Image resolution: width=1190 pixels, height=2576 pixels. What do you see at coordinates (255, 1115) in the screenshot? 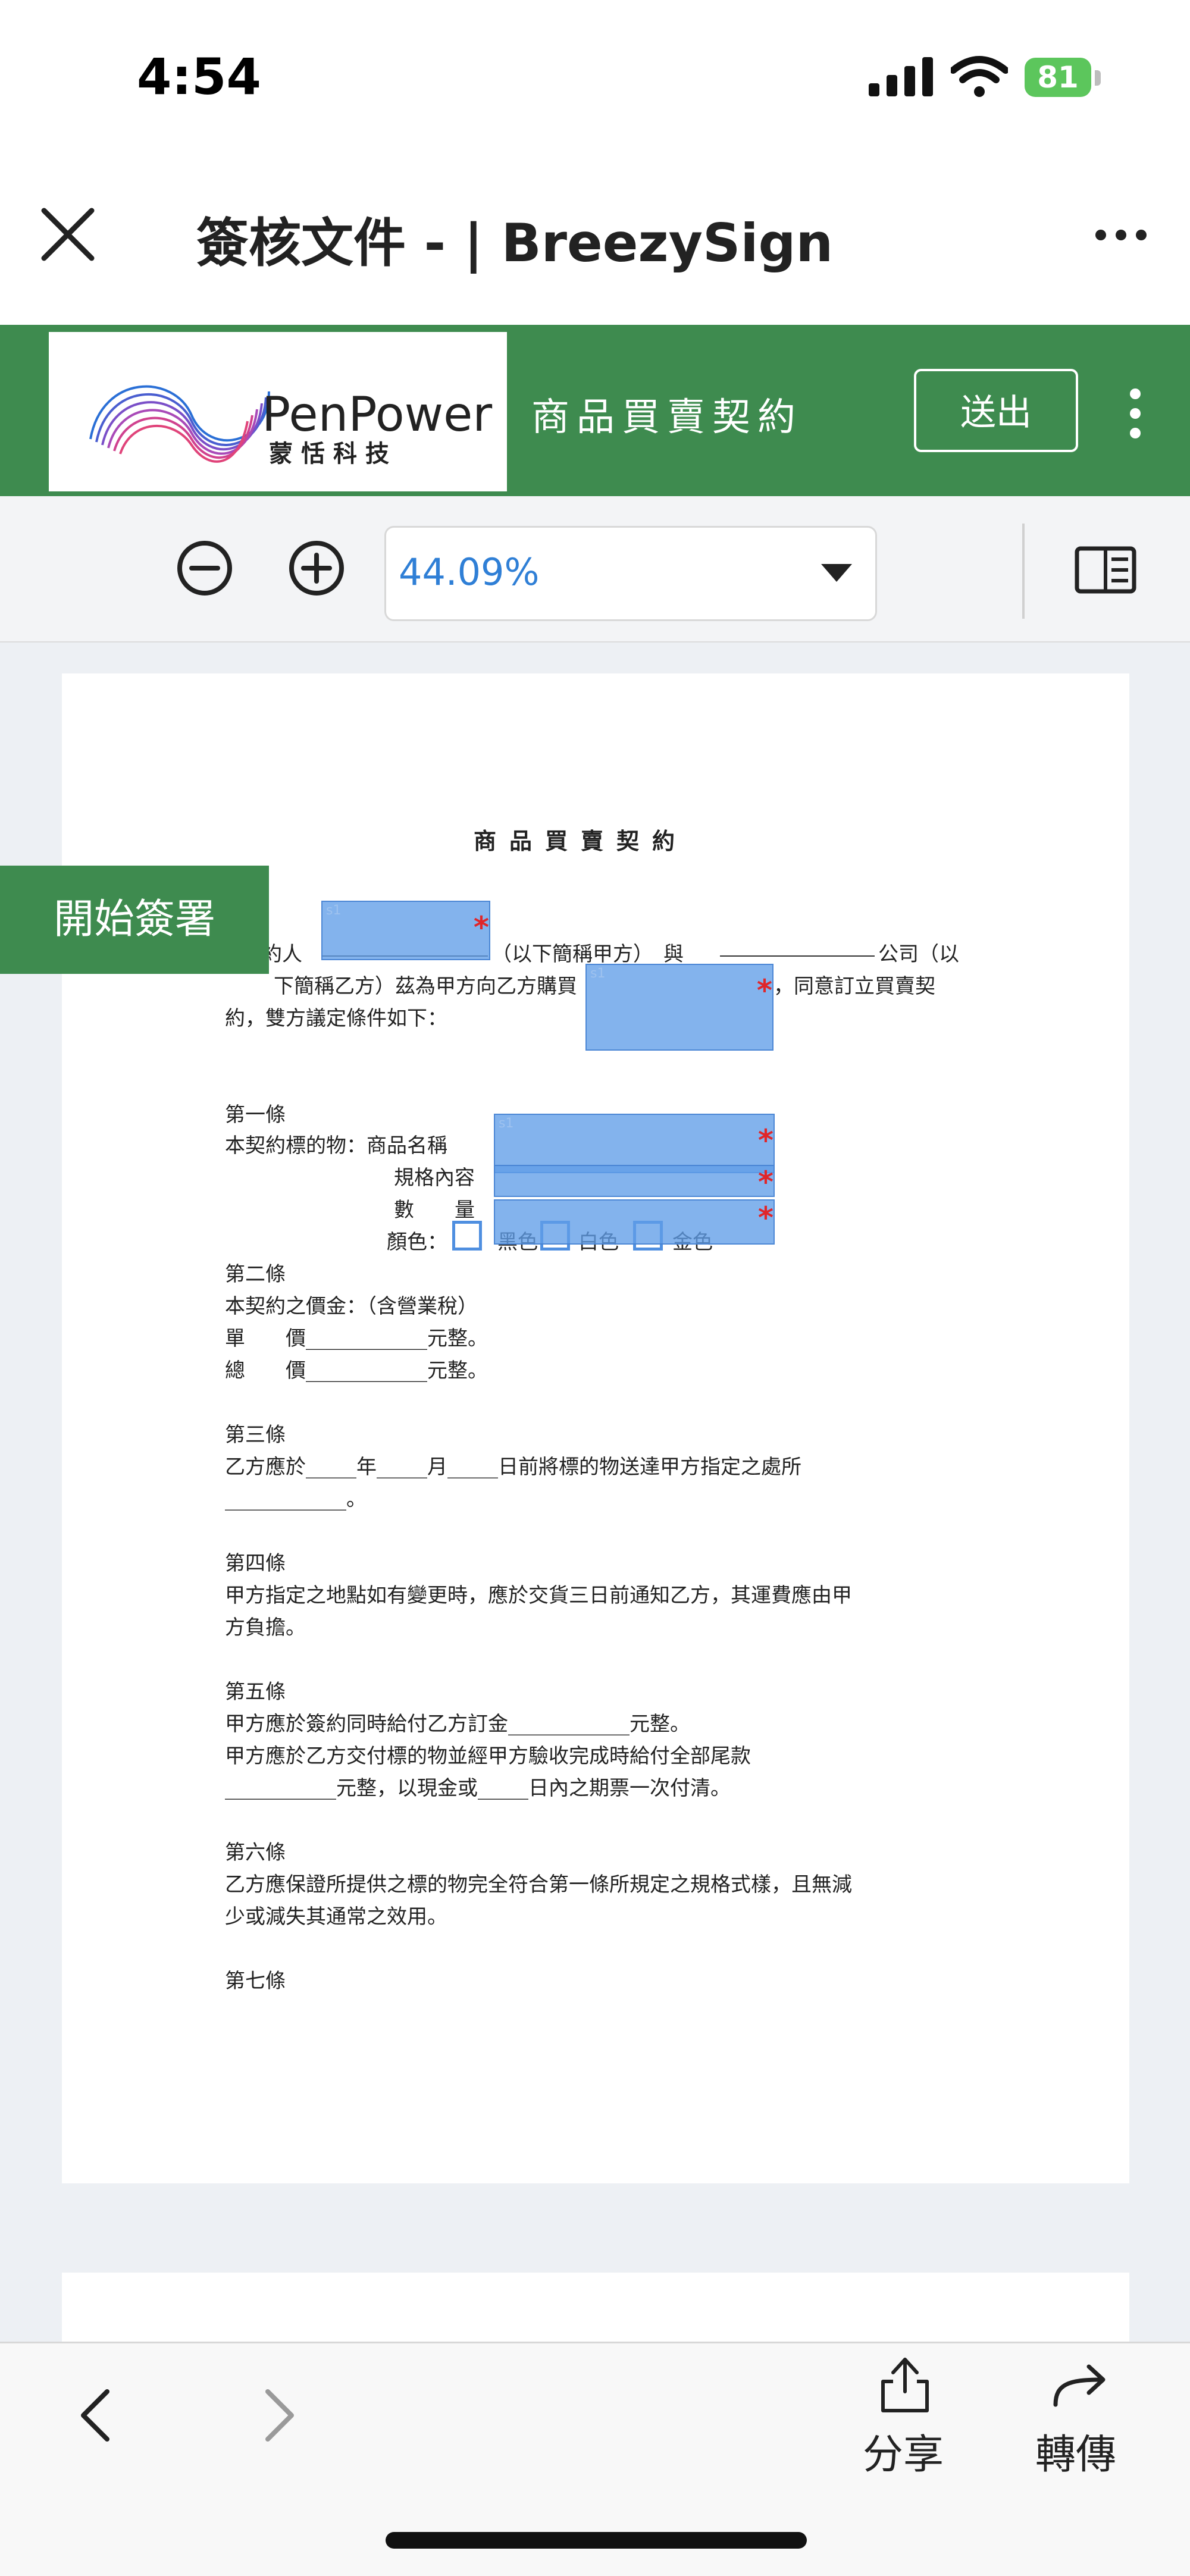
I see `doc-line: 第一條` at bounding box center [255, 1115].